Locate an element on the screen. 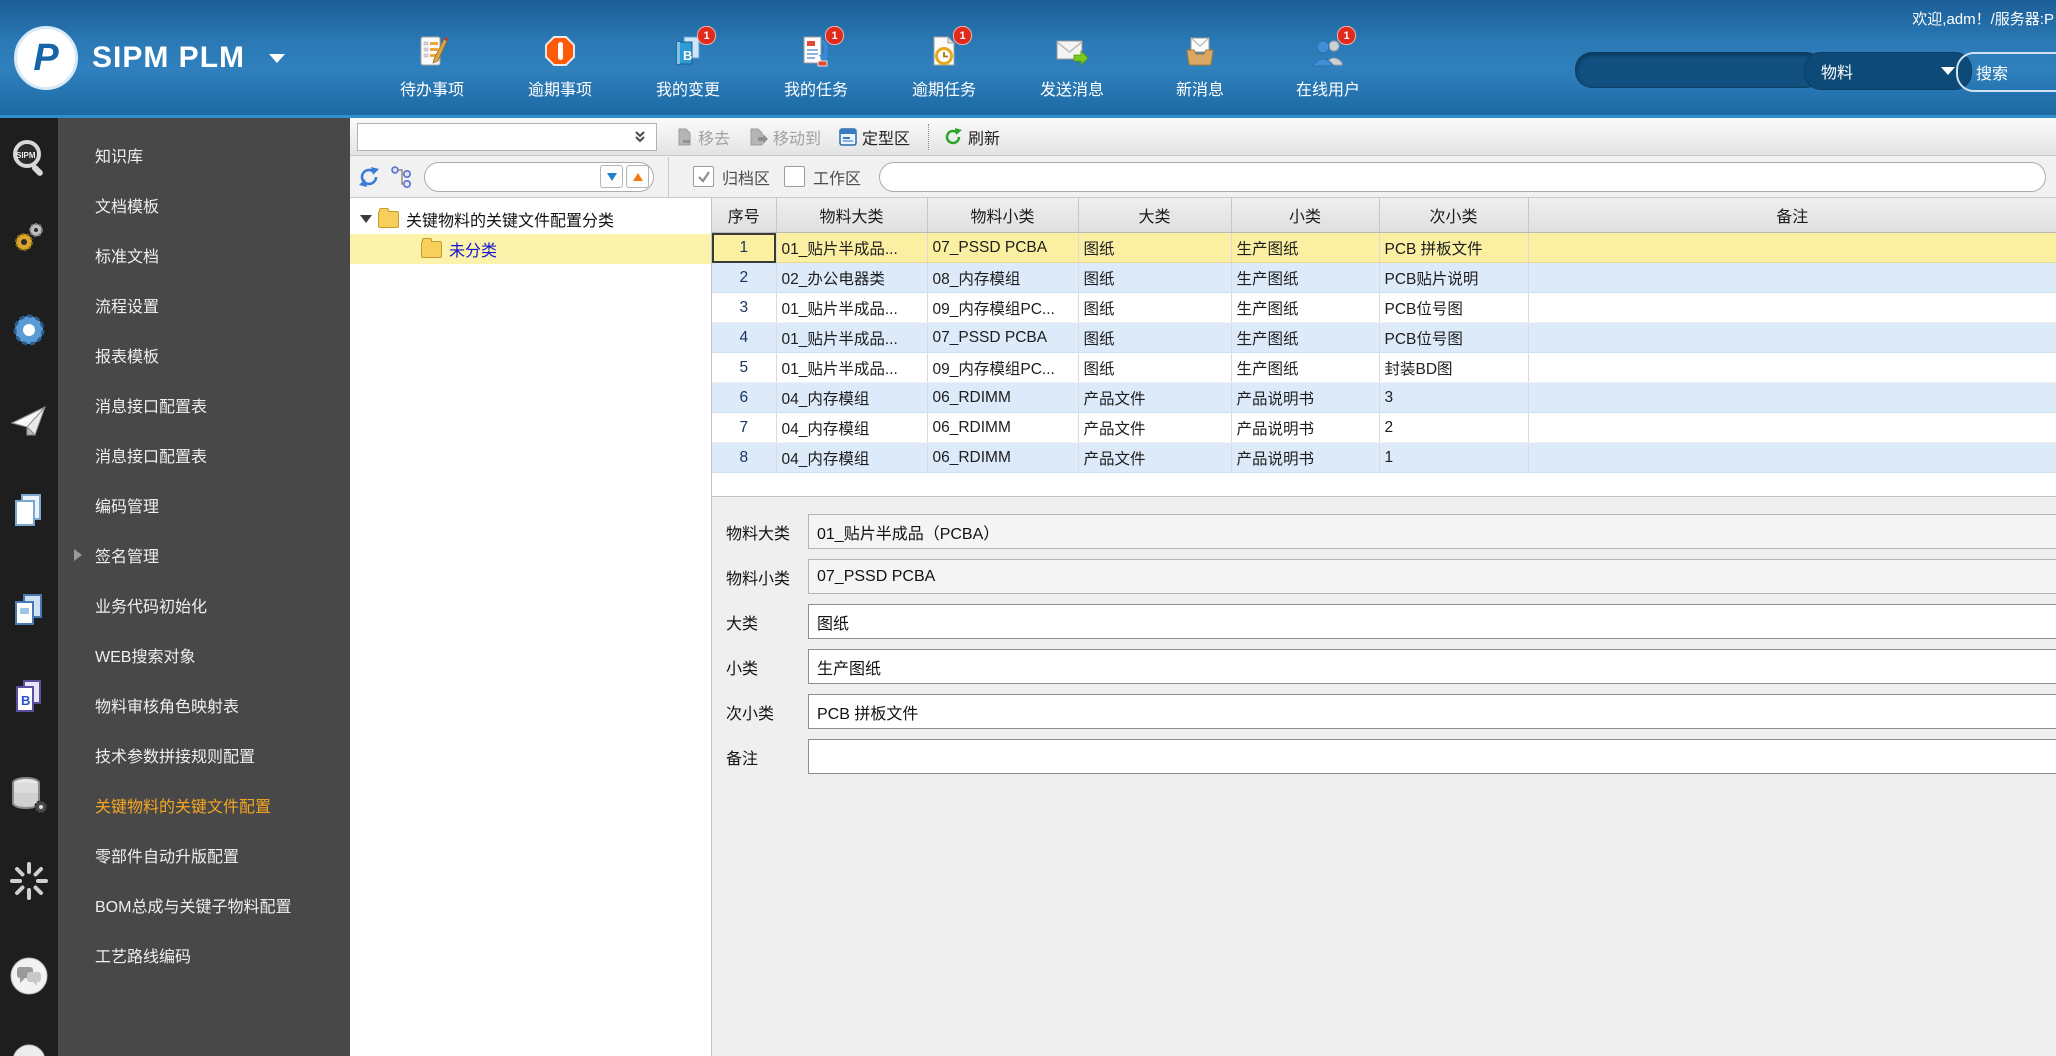 Image resolution: width=2056 pixels, height=1056 pixels. tree-search-input is located at coordinates (539, 176).